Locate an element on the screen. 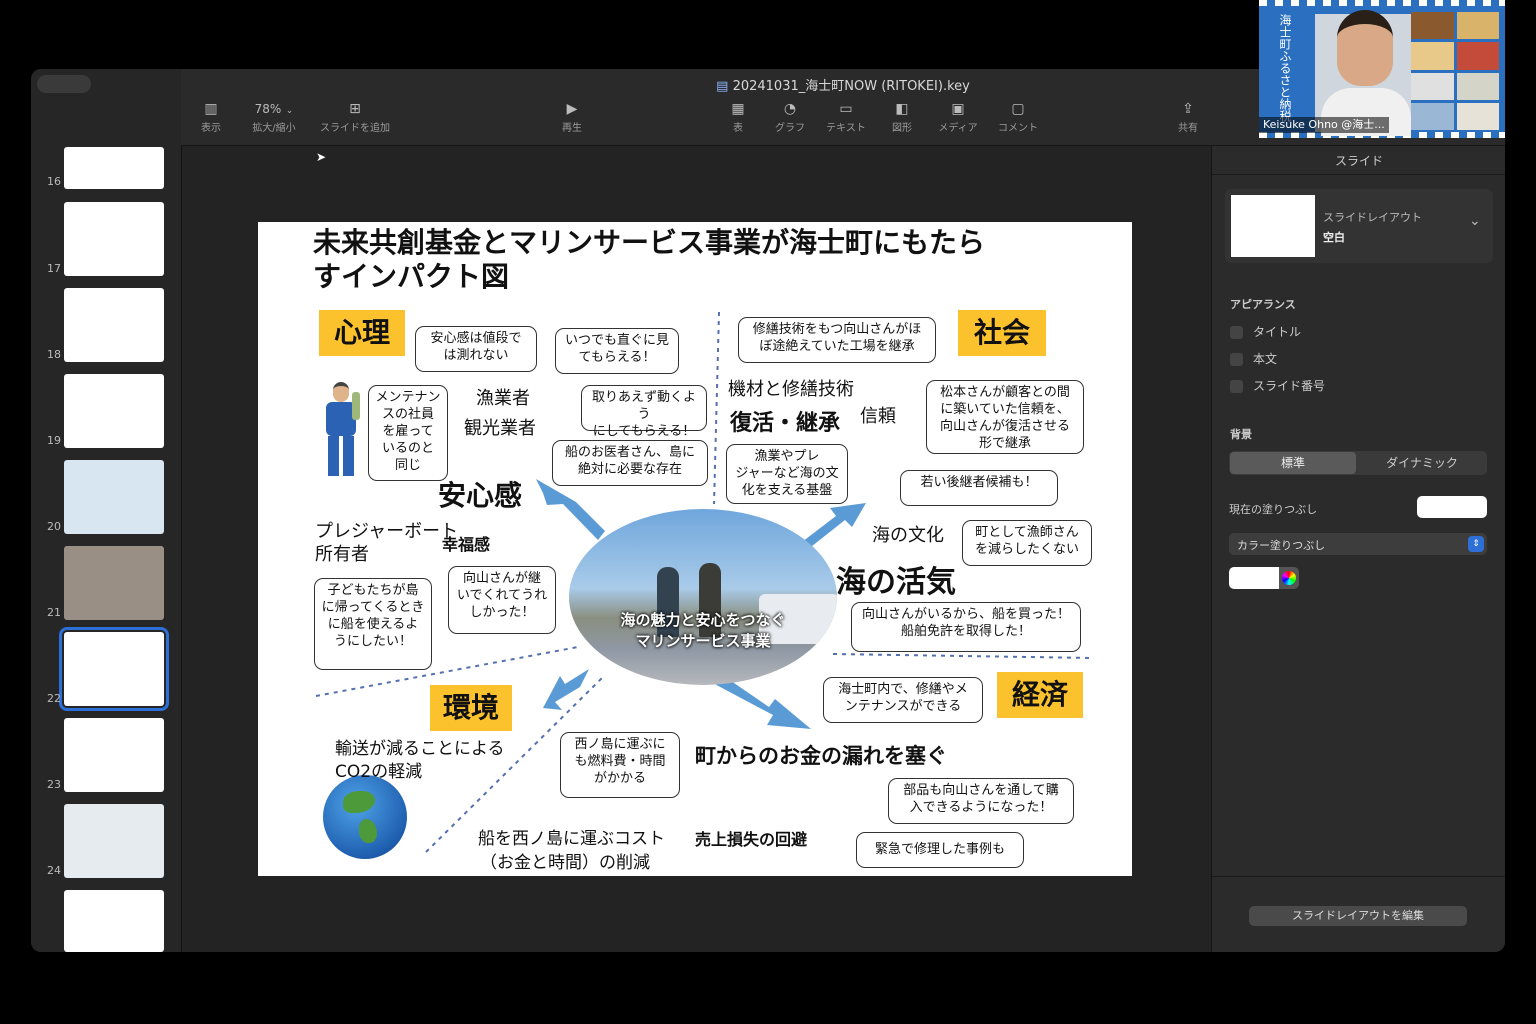 The image size is (1536, 1024). label-pleasure2: 所有者 is located at coordinates (342, 554).